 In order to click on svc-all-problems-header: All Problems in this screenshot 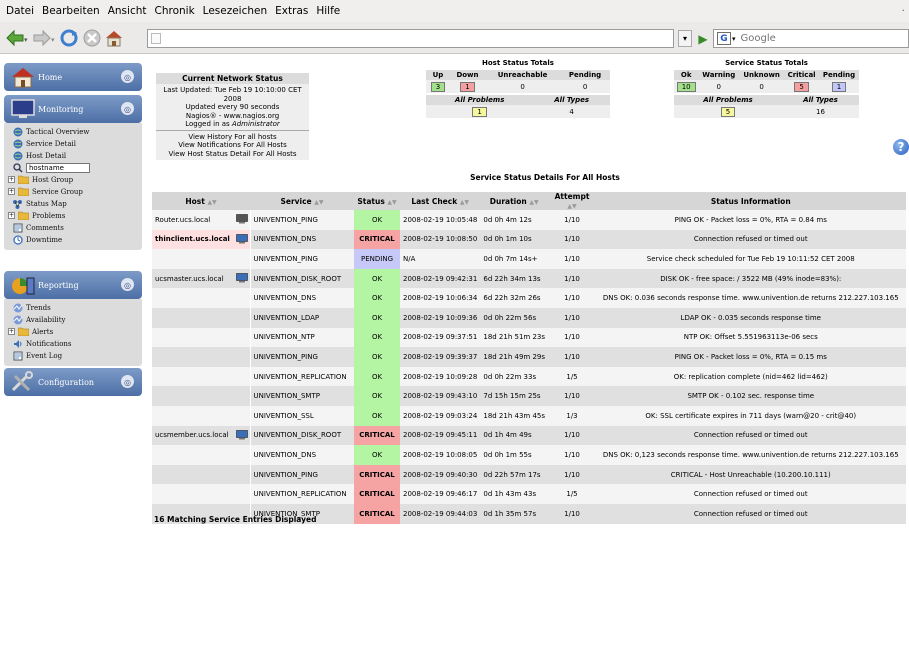, I will do `click(728, 100)`.